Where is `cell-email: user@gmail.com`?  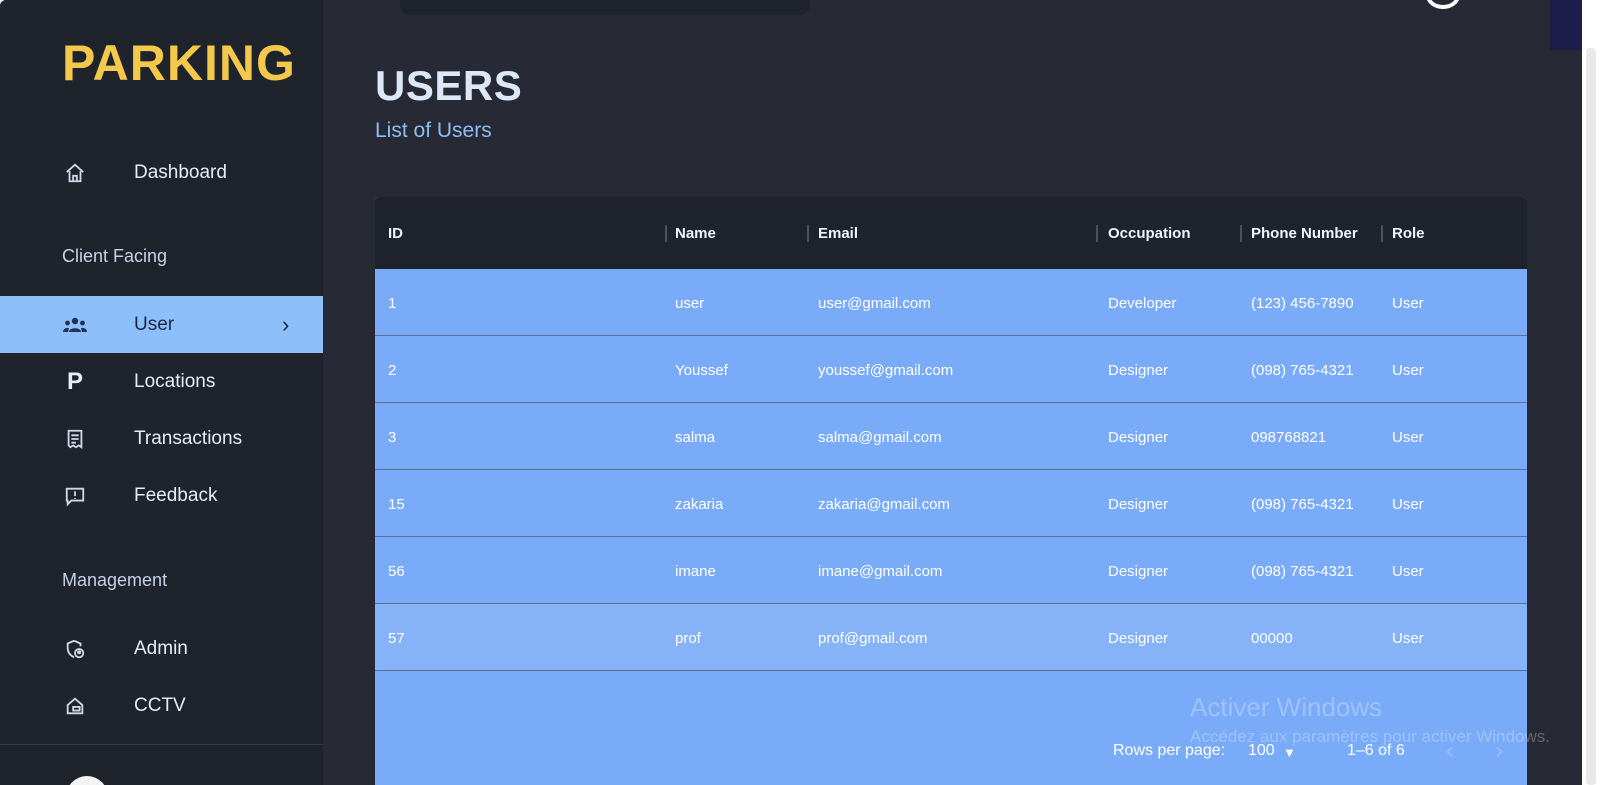
cell-email: user@gmail.com is located at coordinates (874, 303).